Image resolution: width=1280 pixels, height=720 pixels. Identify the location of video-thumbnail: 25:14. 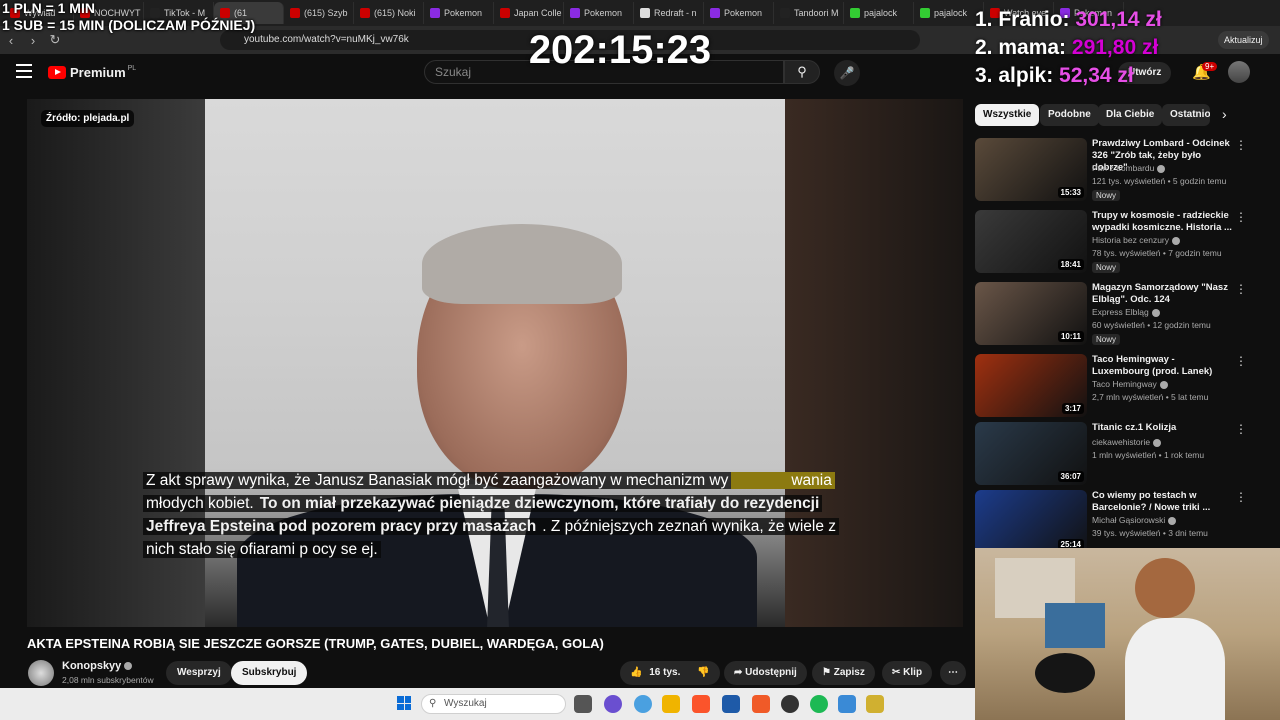
(1031, 521).